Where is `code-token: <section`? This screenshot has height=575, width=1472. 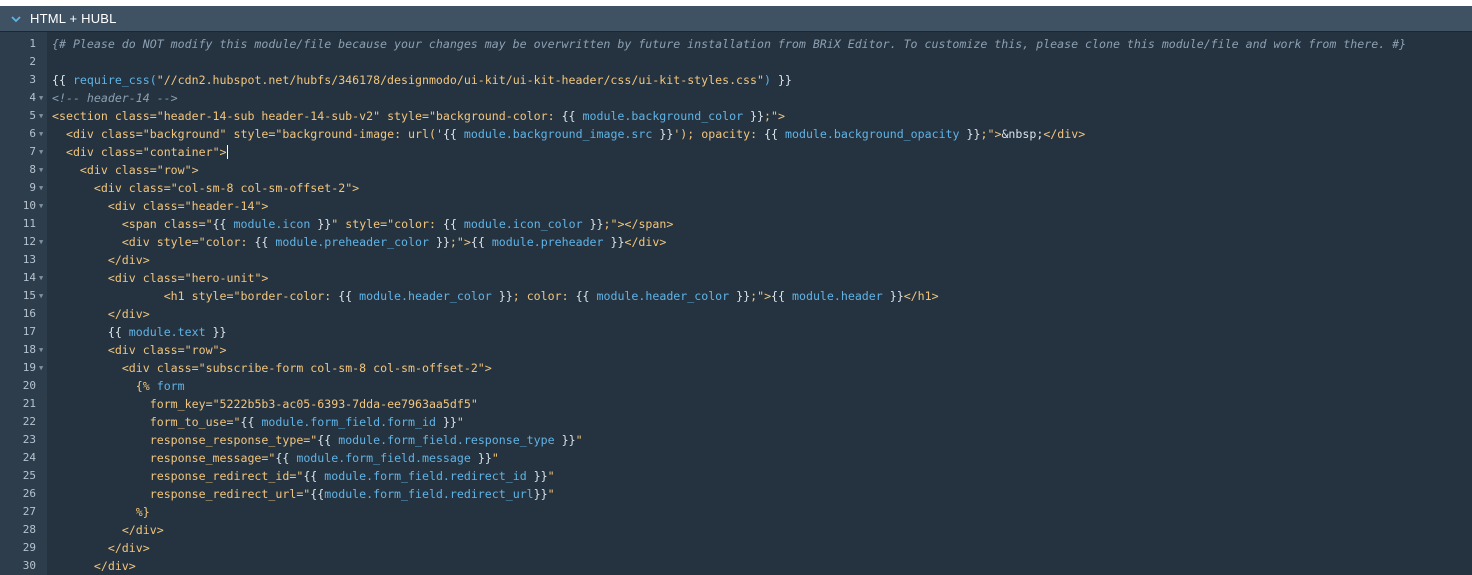 code-token: <section is located at coordinates (83, 116).